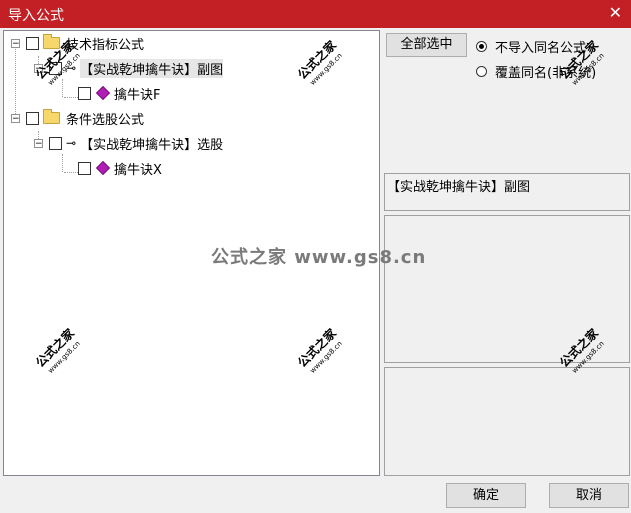 Image resolution: width=631 pixels, height=513 pixels. What do you see at coordinates (589, 495) in the screenshot?
I see `cancel-button: 取消` at bounding box center [589, 495].